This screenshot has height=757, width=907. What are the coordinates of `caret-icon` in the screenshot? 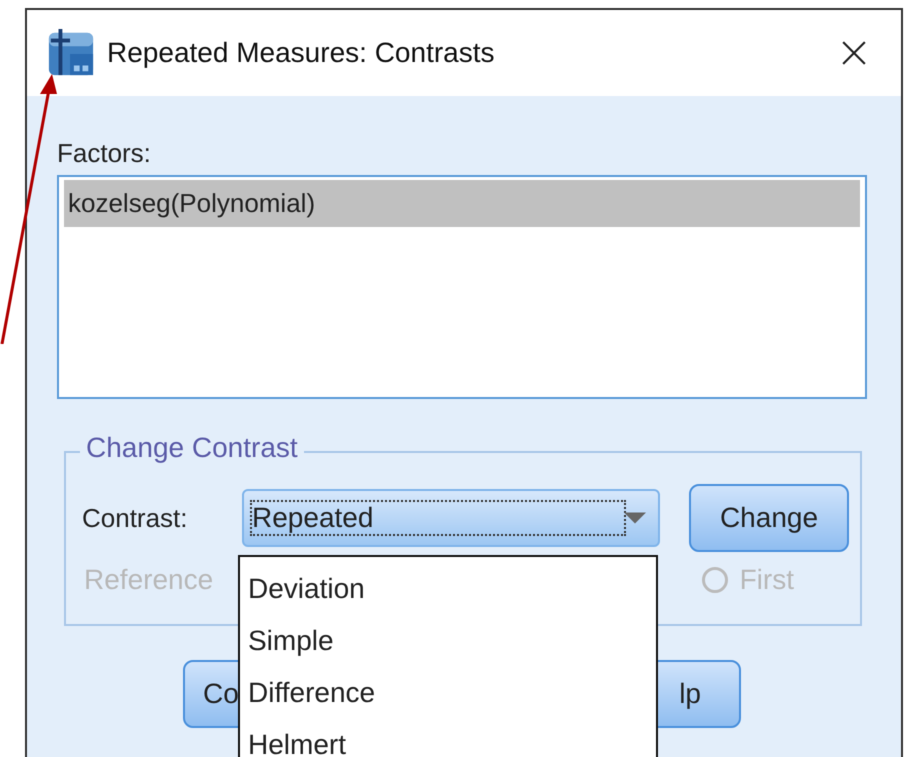 It's located at (635, 518).